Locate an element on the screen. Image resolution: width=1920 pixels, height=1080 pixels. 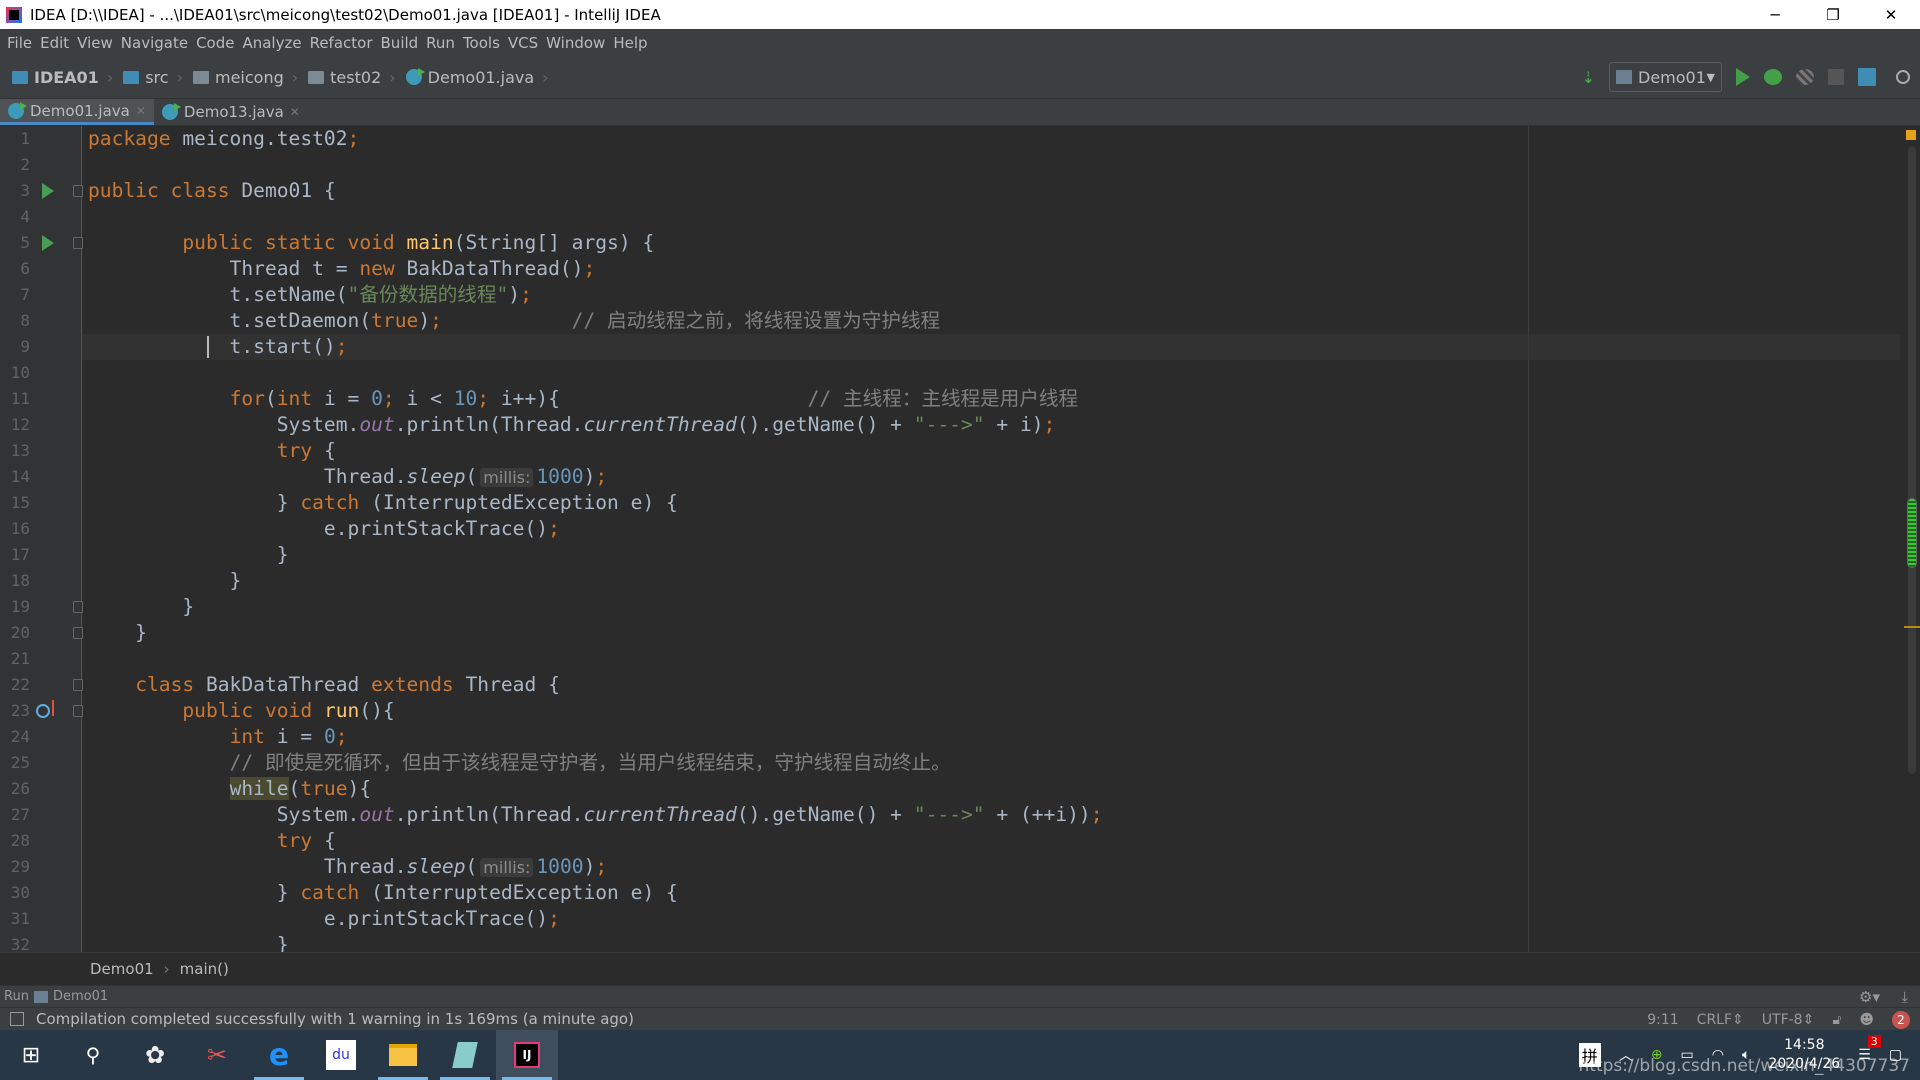
code-line: Thread t = new BakDataThread(); is located at coordinates (342, 269).